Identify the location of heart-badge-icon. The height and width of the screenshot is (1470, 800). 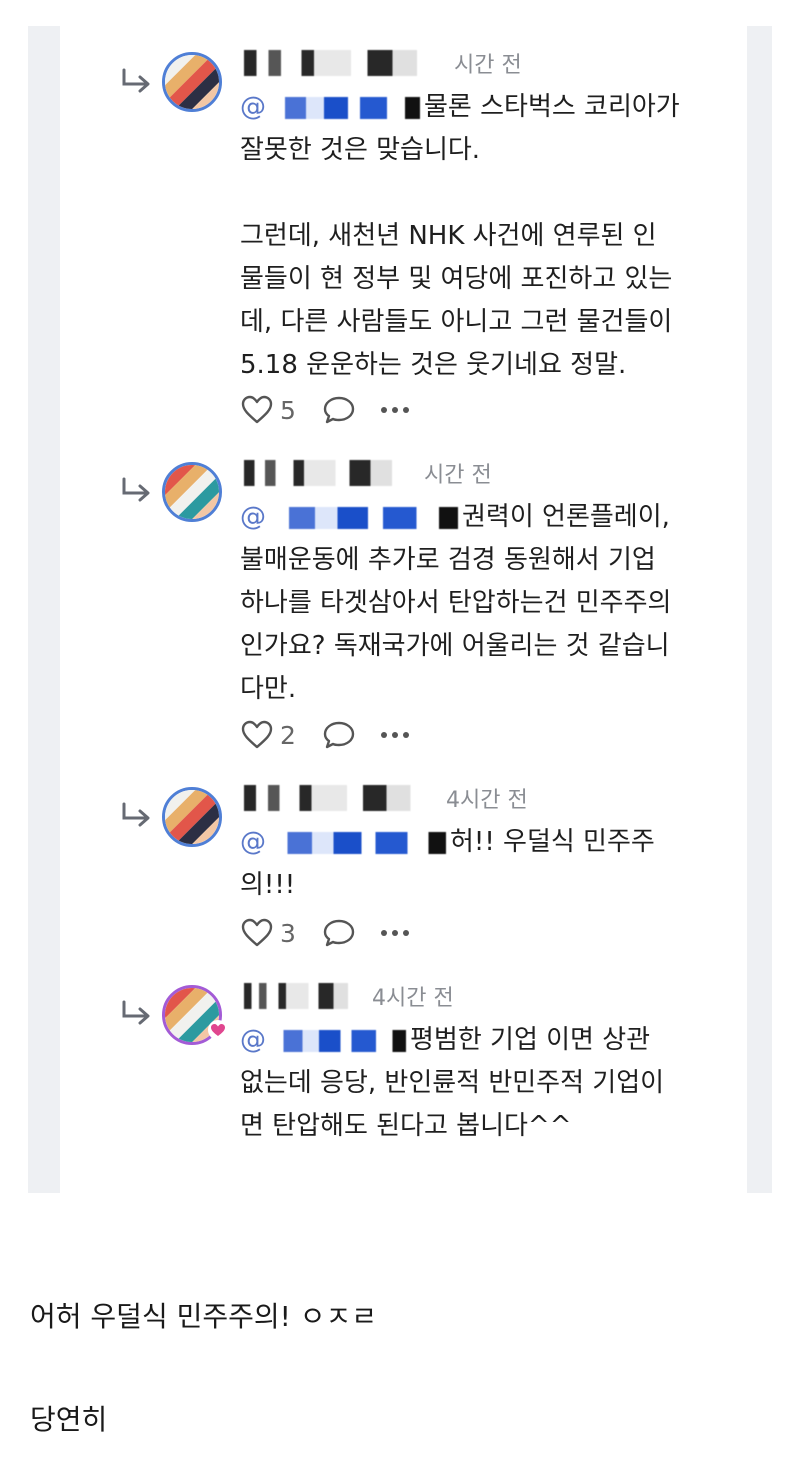
(218, 1030).